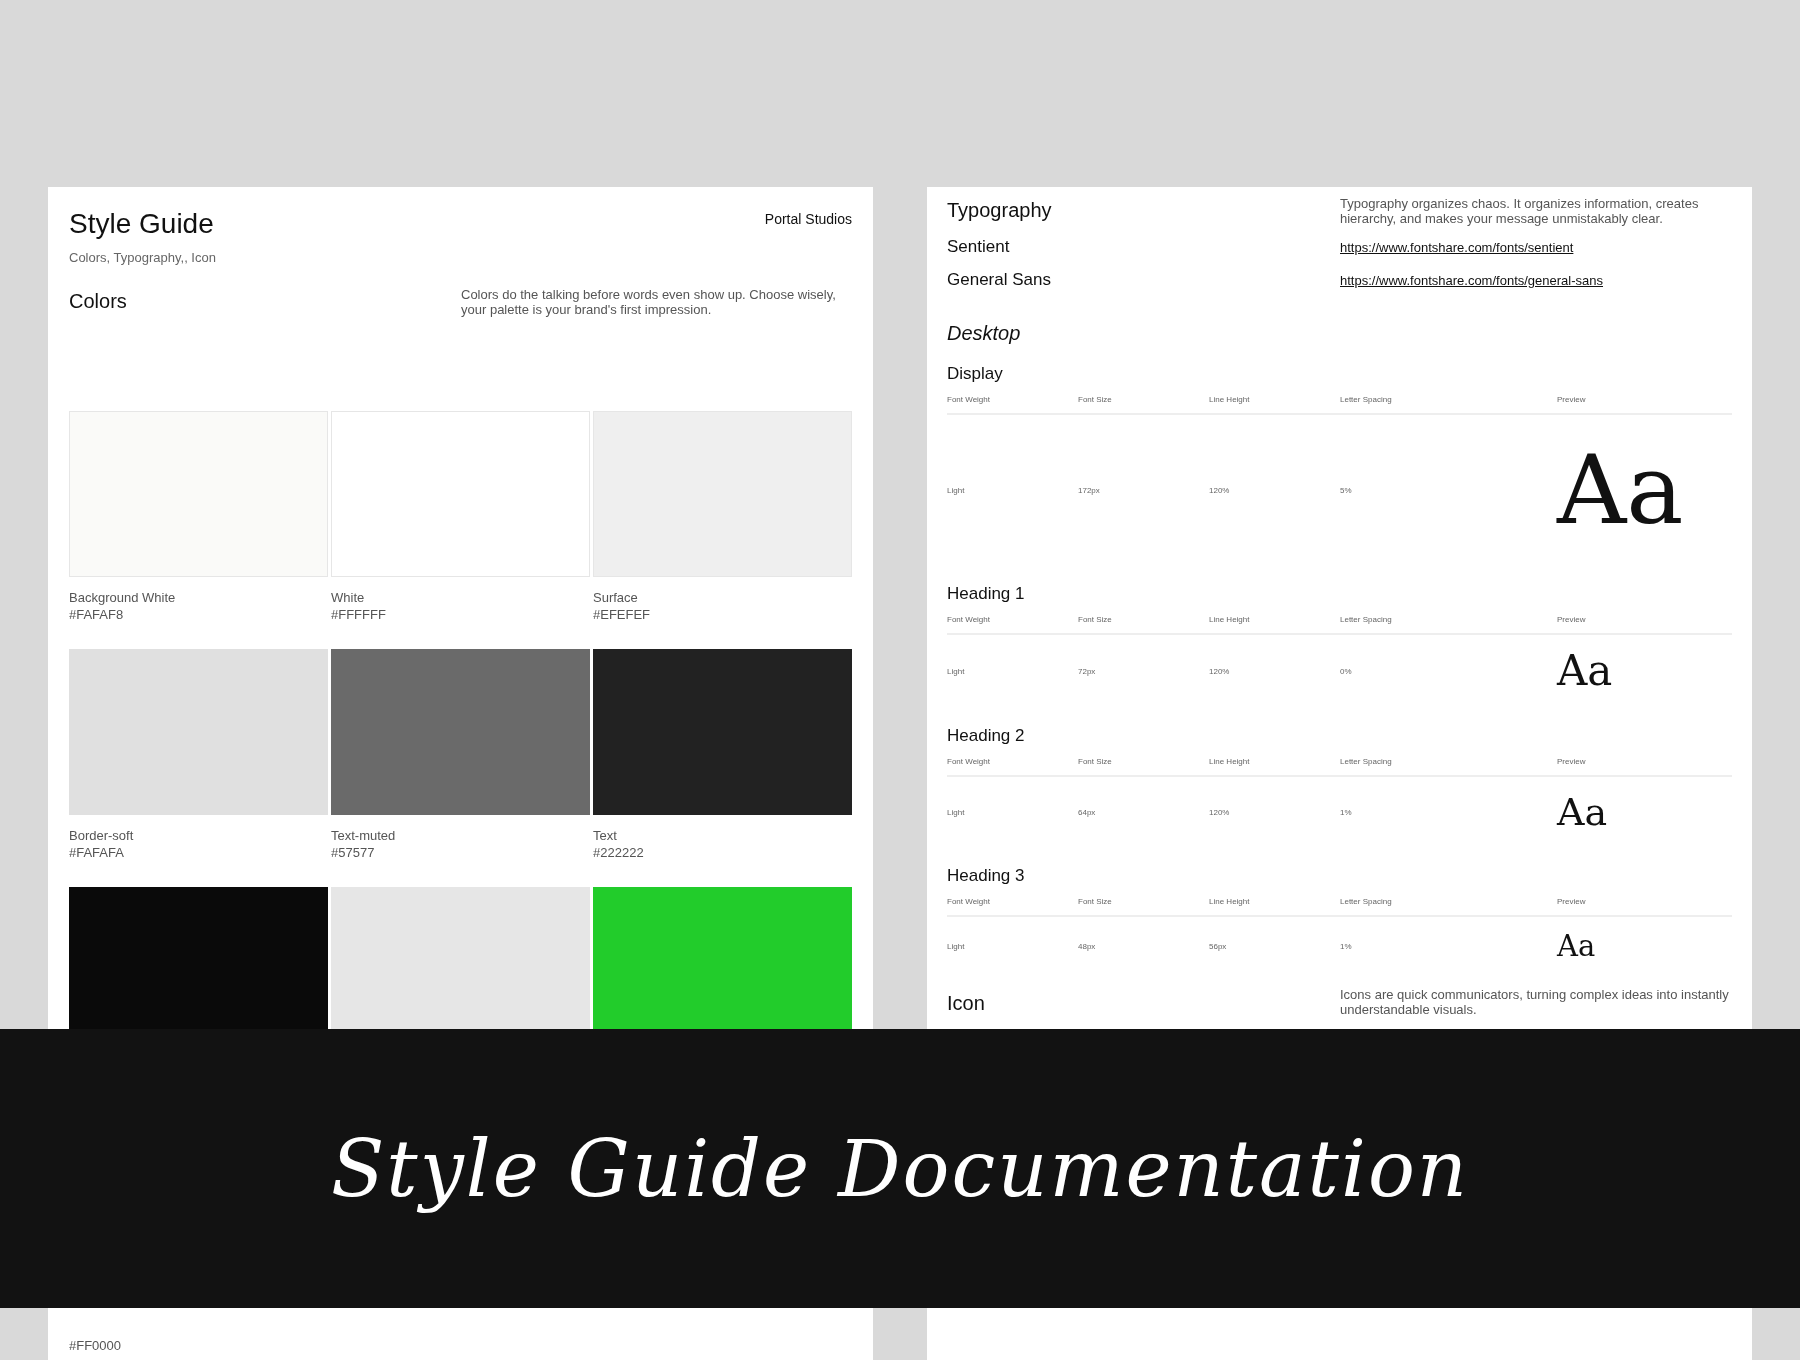  I want to click on table-cell-text: 72px, so click(1087, 671).